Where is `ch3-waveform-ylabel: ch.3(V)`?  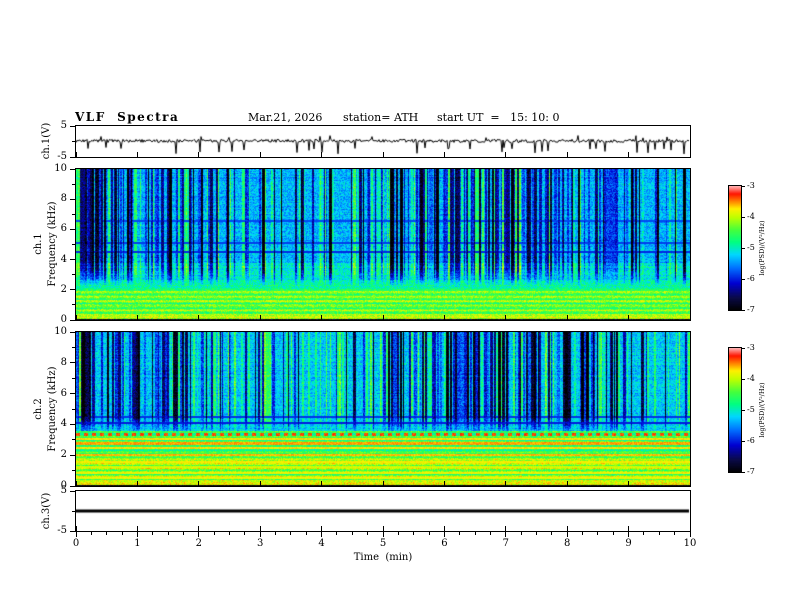 ch3-waveform-ylabel: ch.3(V) is located at coordinates (46, 511).